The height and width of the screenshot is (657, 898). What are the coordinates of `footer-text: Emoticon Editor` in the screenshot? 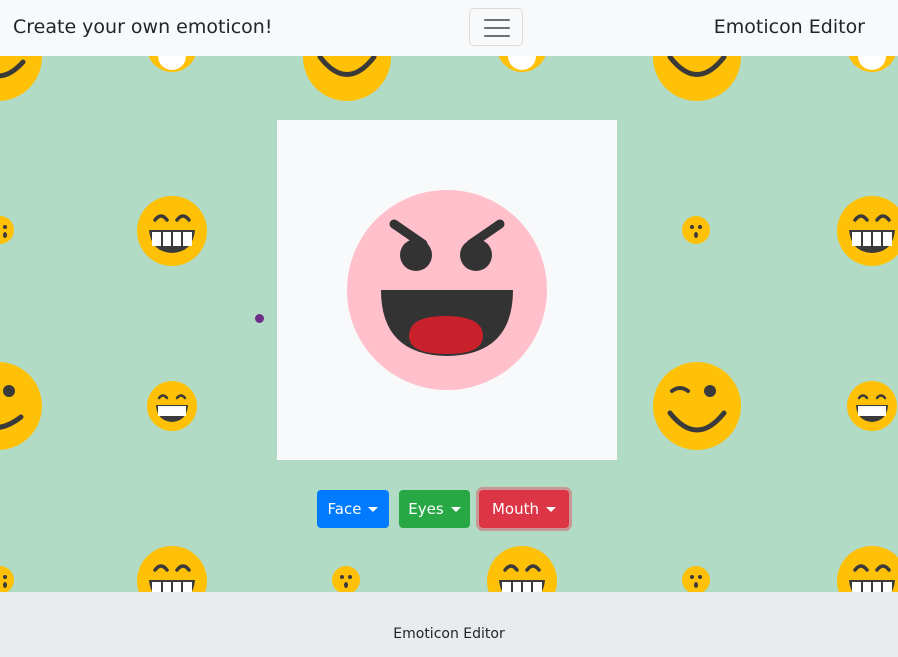 It's located at (449, 634).